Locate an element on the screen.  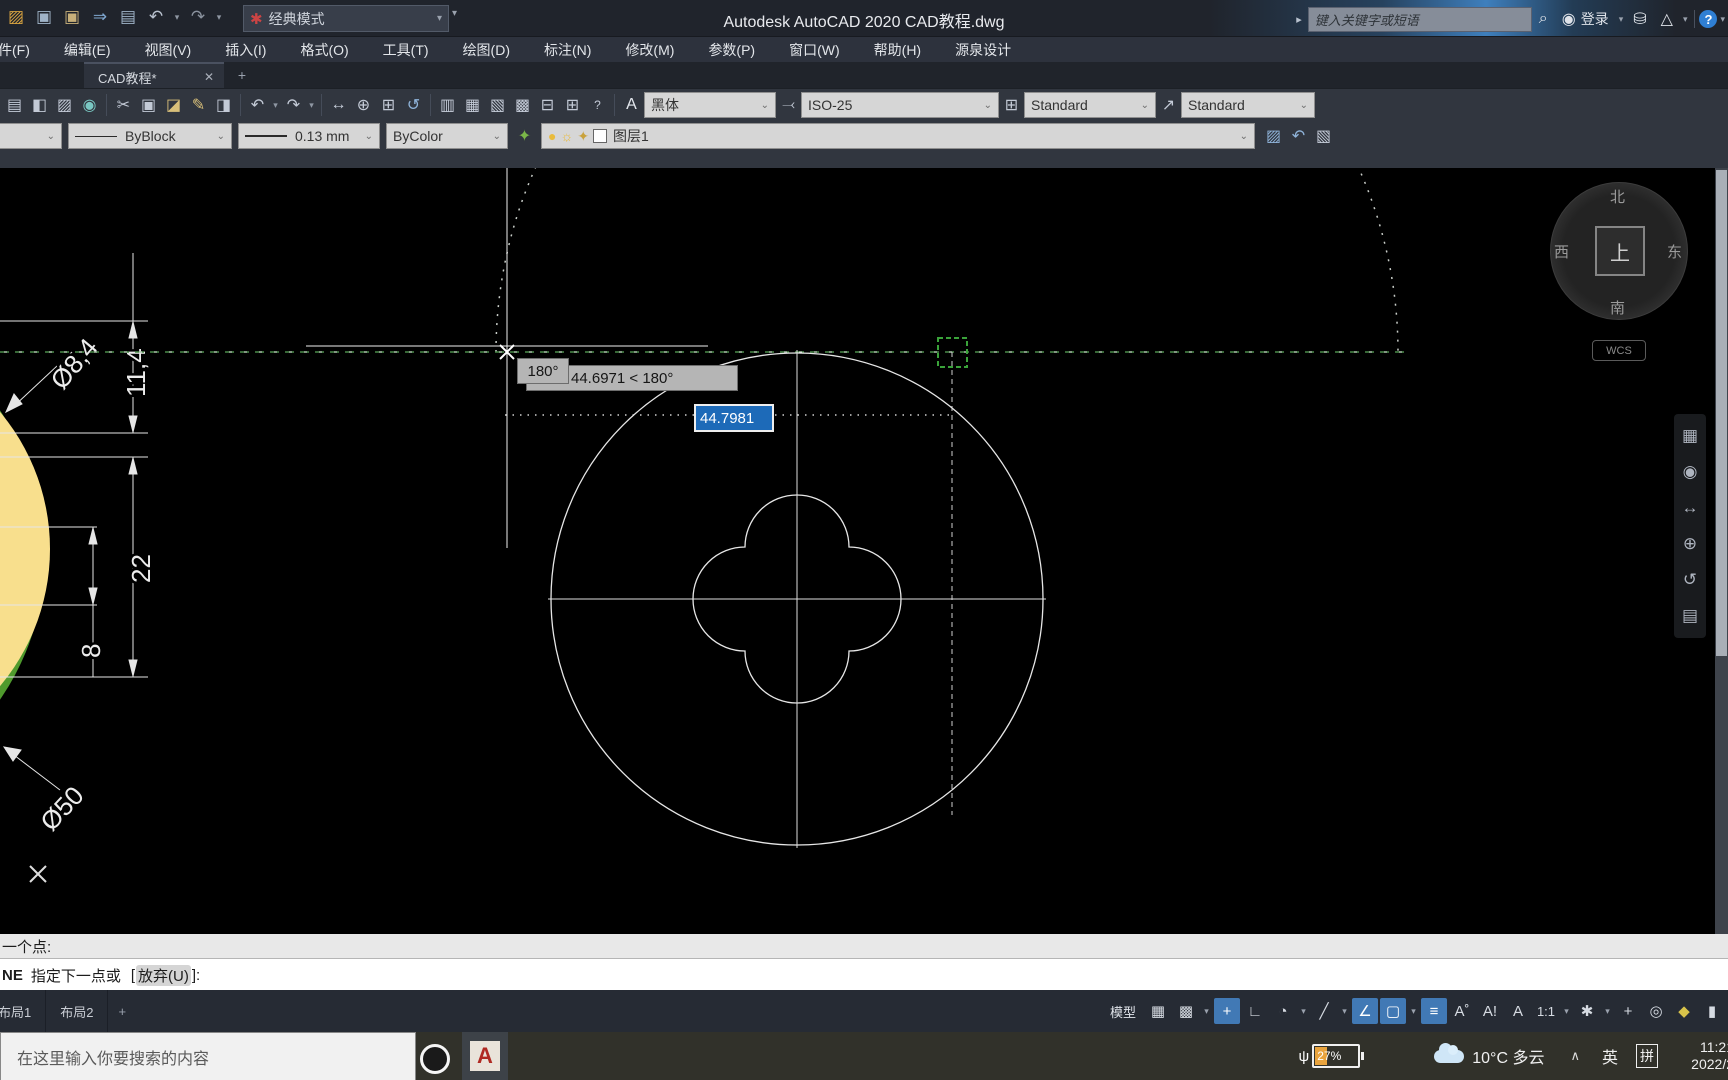
customization-icon: ✱ is located at coordinates (1587, 1011).